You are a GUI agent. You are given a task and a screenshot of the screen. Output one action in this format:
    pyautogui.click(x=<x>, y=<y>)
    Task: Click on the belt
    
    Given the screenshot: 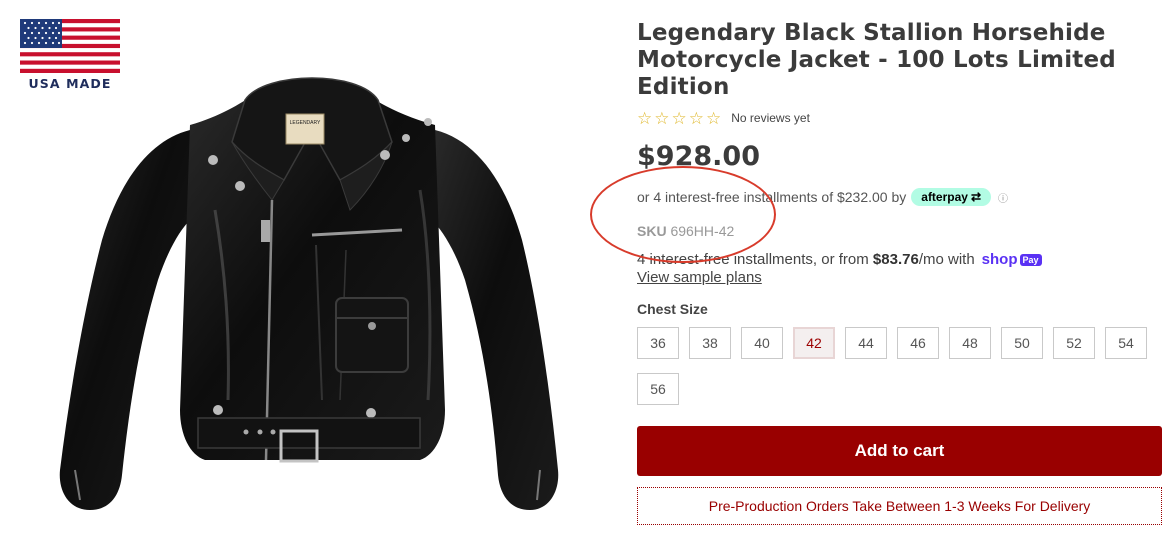 What is the action you would take?
    pyautogui.click(x=309, y=433)
    